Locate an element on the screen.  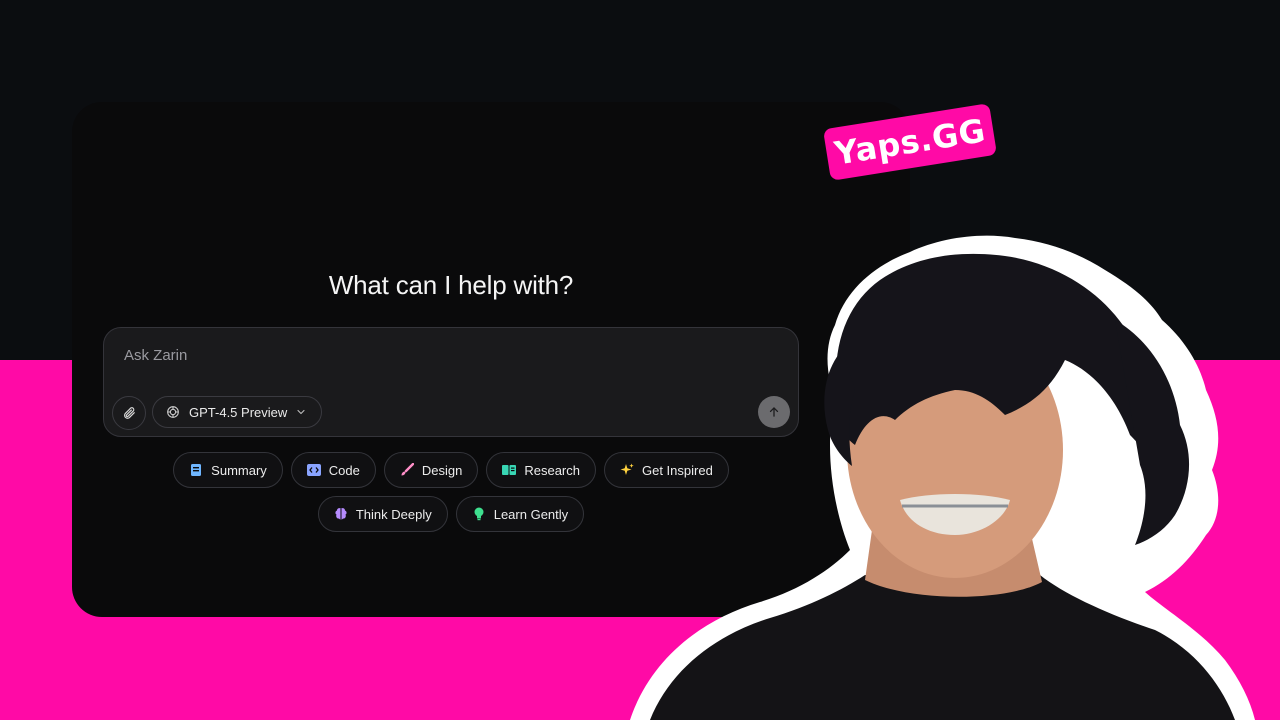
notepad-icon is located at coordinates (196, 470).